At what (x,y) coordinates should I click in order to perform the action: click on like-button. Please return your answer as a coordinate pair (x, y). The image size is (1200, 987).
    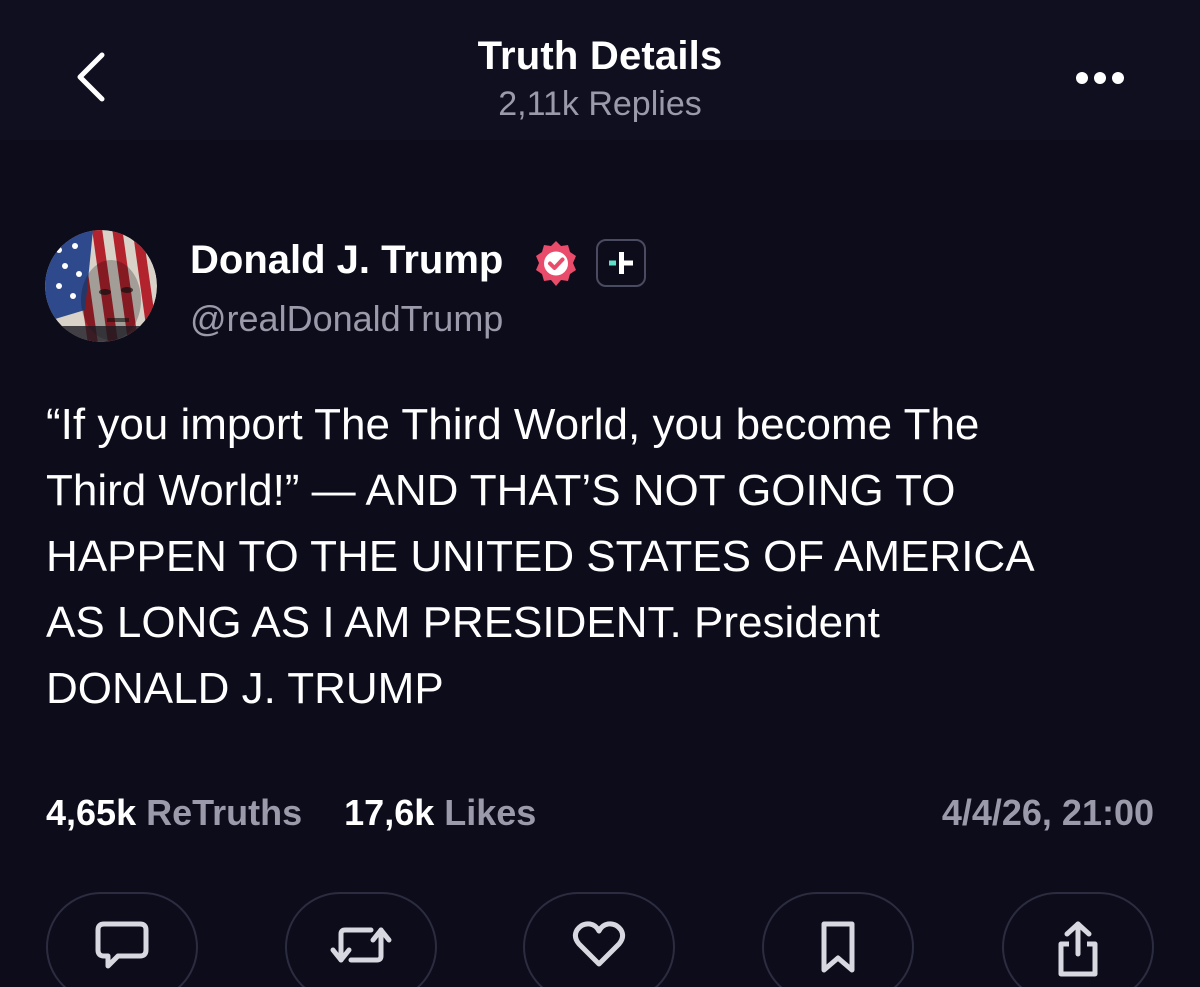
    Looking at the image, I should click on (599, 939).